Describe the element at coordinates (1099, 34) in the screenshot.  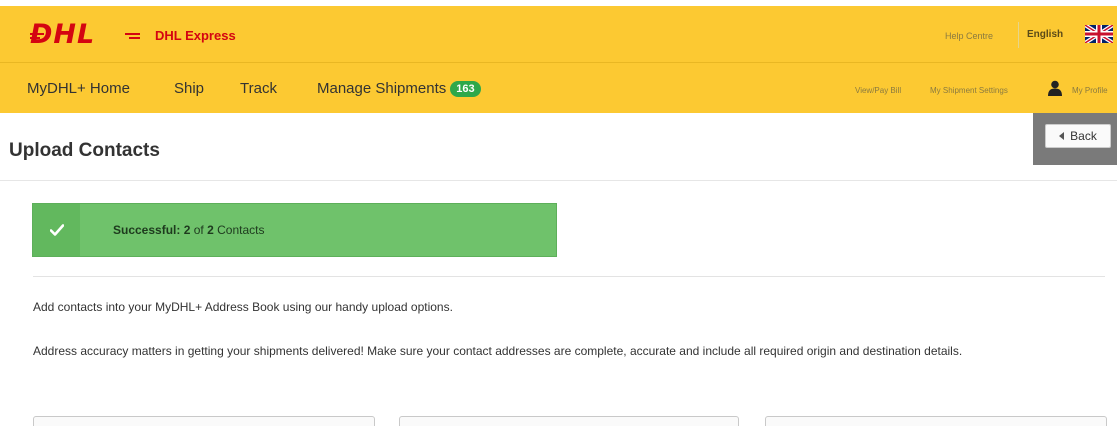
I see `uk-flag-icon` at that location.